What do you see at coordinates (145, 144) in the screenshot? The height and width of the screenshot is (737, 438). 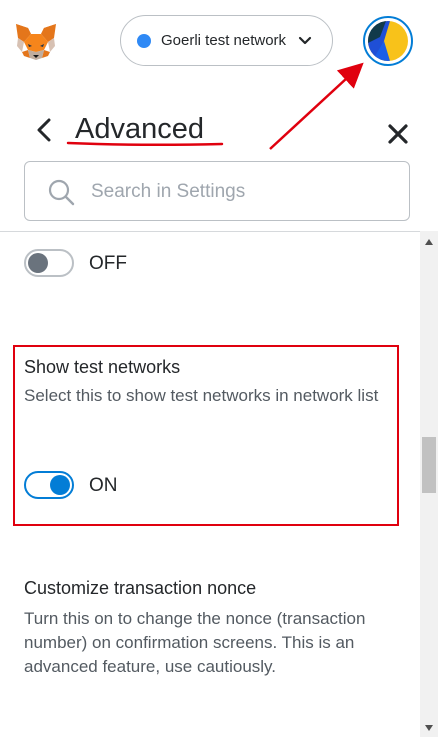 I see `title-underline-annotation` at bounding box center [145, 144].